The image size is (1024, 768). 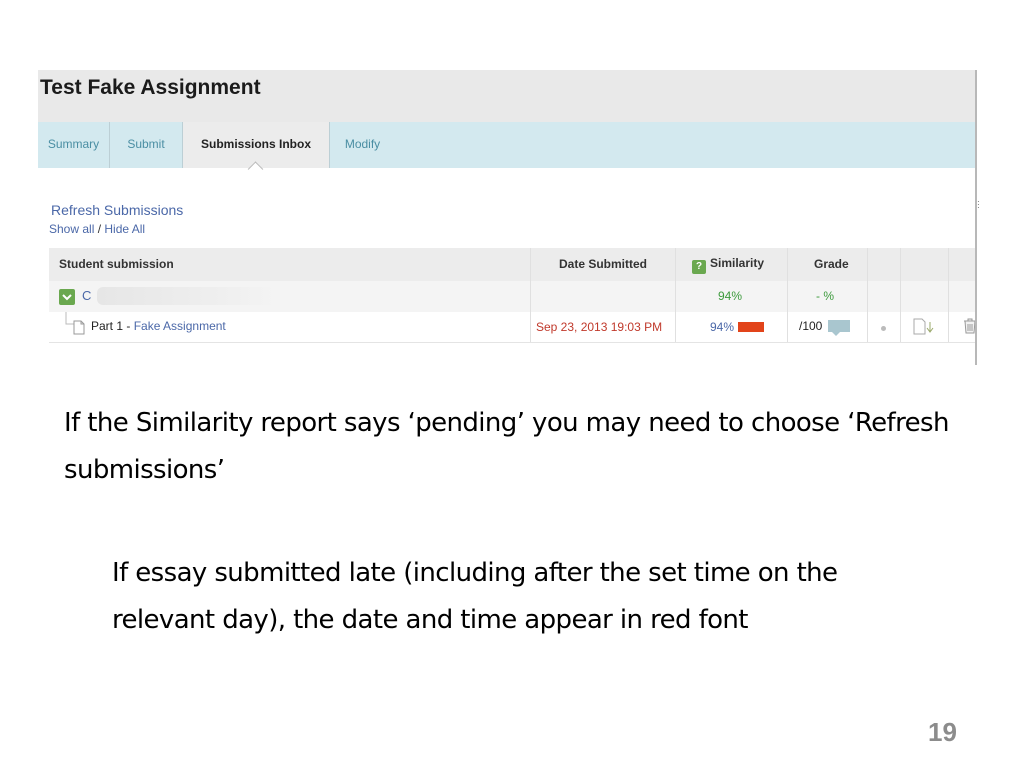 What do you see at coordinates (146, 145) in the screenshot?
I see `tab-submit: Submit` at bounding box center [146, 145].